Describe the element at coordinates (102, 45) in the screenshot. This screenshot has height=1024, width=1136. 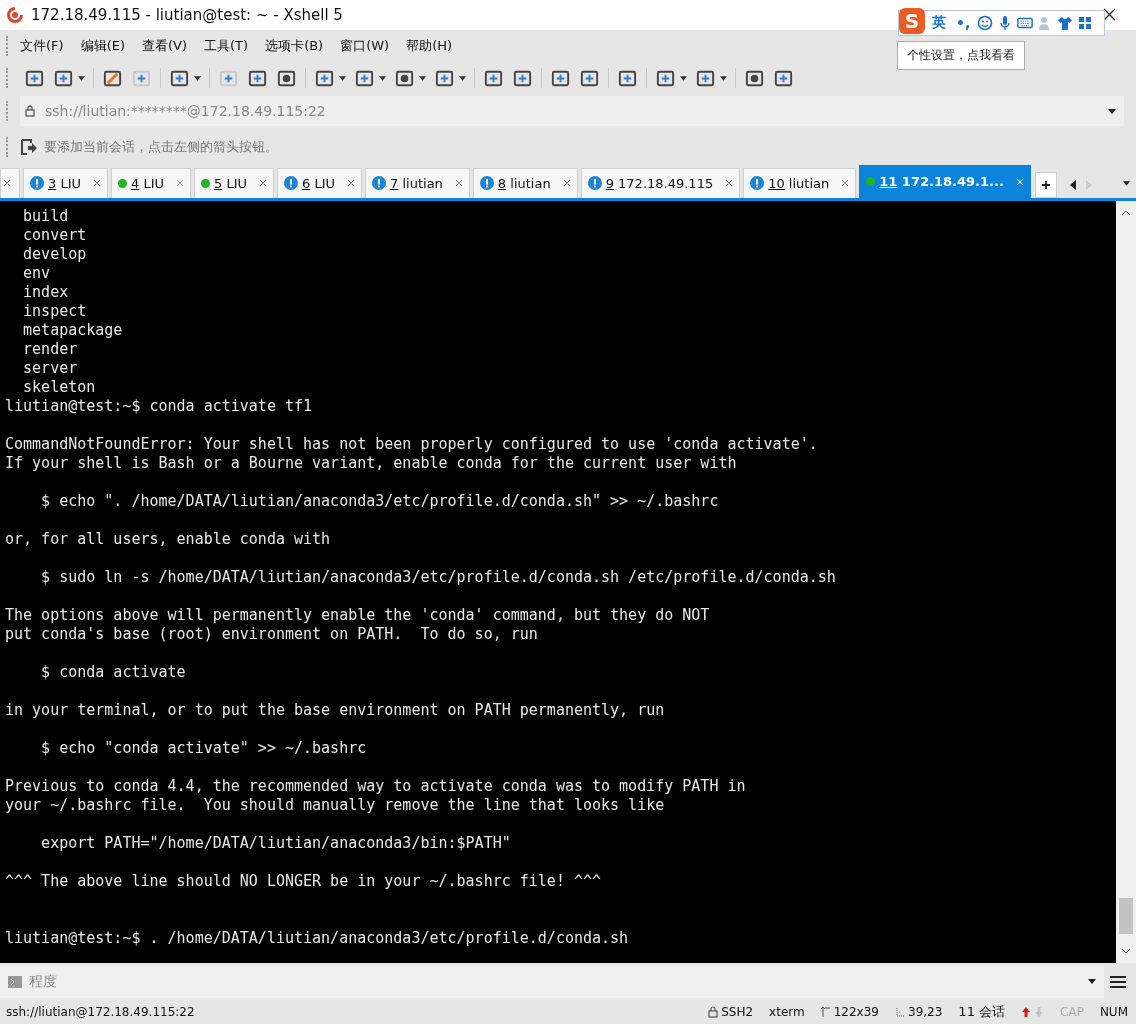
I see `menu-item: 编辑(E)` at that location.